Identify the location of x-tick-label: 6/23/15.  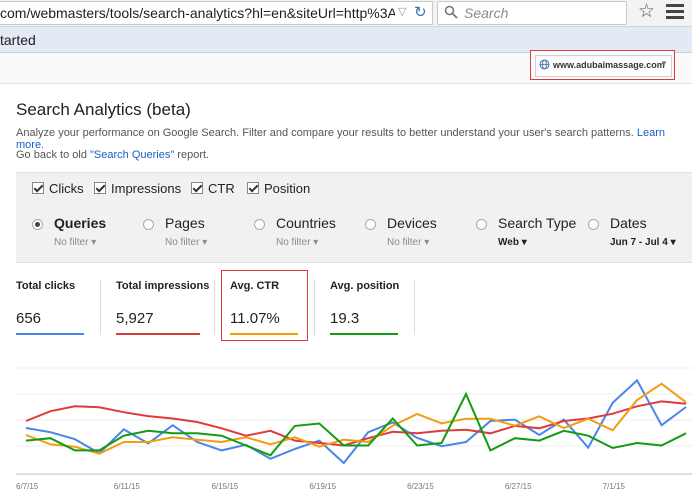
(420, 486).